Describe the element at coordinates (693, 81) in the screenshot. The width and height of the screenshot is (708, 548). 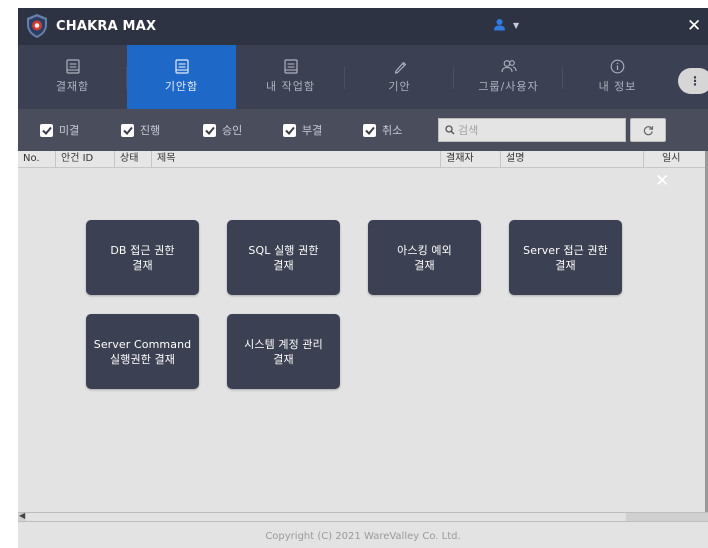
I see `more-options-button: ⋮` at that location.